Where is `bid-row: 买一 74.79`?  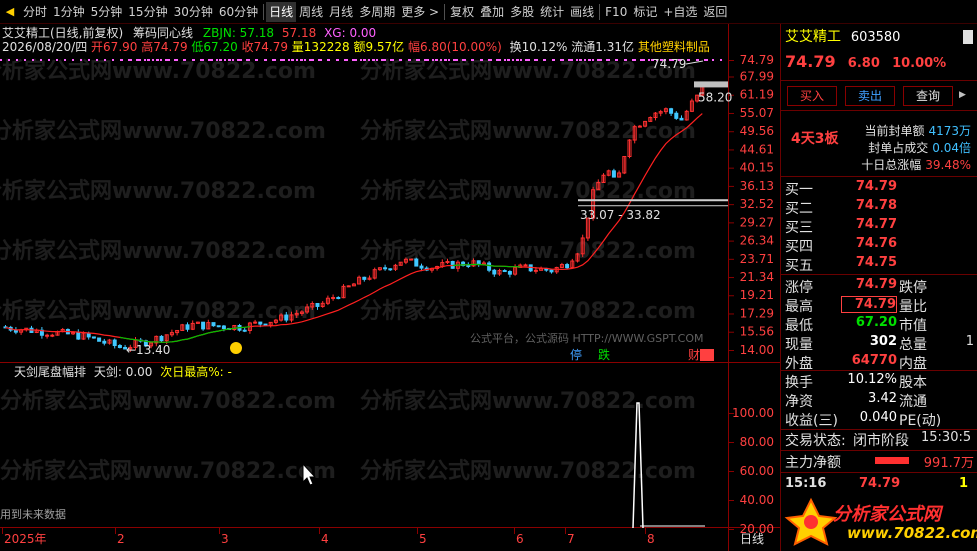 bid-row: 买一 74.79 is located at coordinates (879, 188).